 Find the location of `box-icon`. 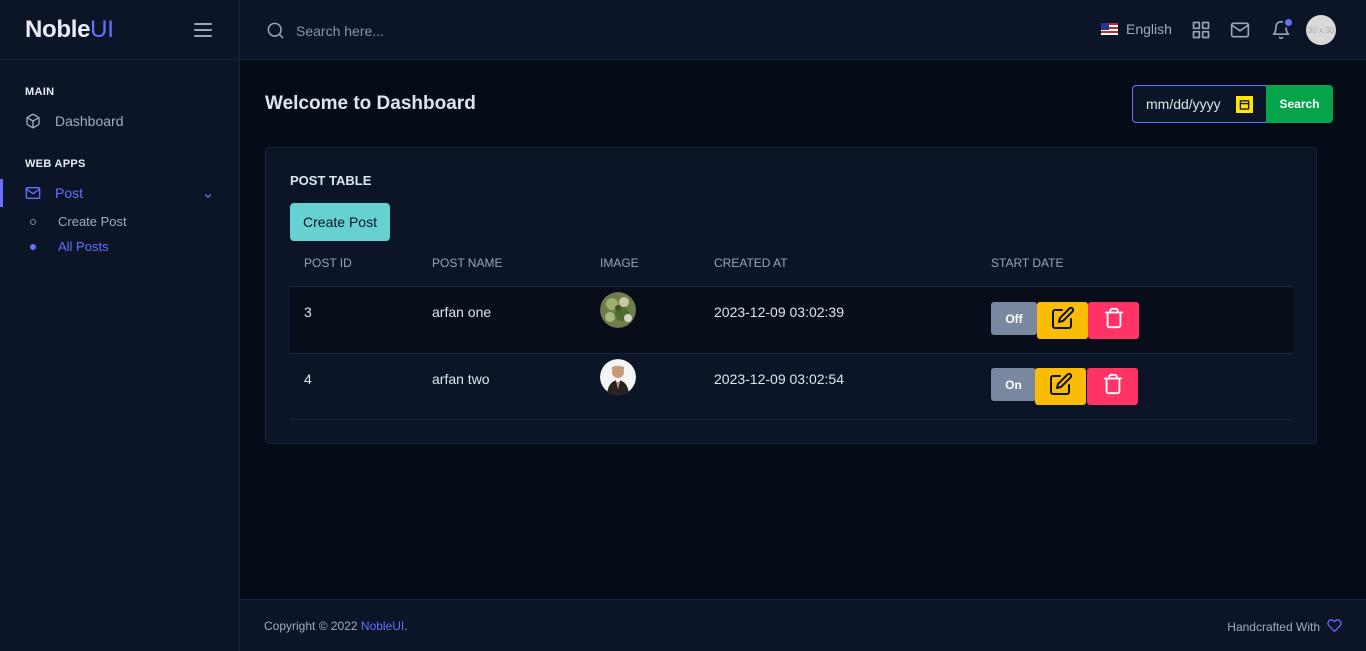

box-icon is located at coordinates (33, 121).